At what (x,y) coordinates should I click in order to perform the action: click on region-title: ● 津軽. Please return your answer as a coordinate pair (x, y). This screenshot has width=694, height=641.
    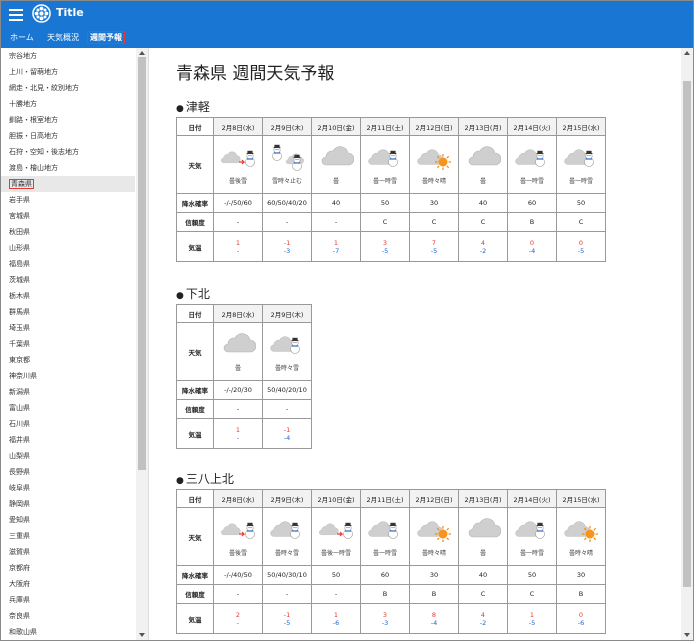
    Looking at the image, I should click on (391, 107).